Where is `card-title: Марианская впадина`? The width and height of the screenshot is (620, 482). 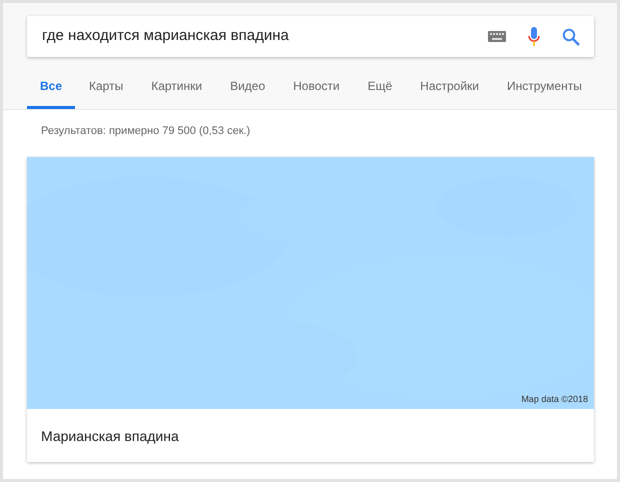 card-title: Марианская впадина is located at coordinates (310, 435).